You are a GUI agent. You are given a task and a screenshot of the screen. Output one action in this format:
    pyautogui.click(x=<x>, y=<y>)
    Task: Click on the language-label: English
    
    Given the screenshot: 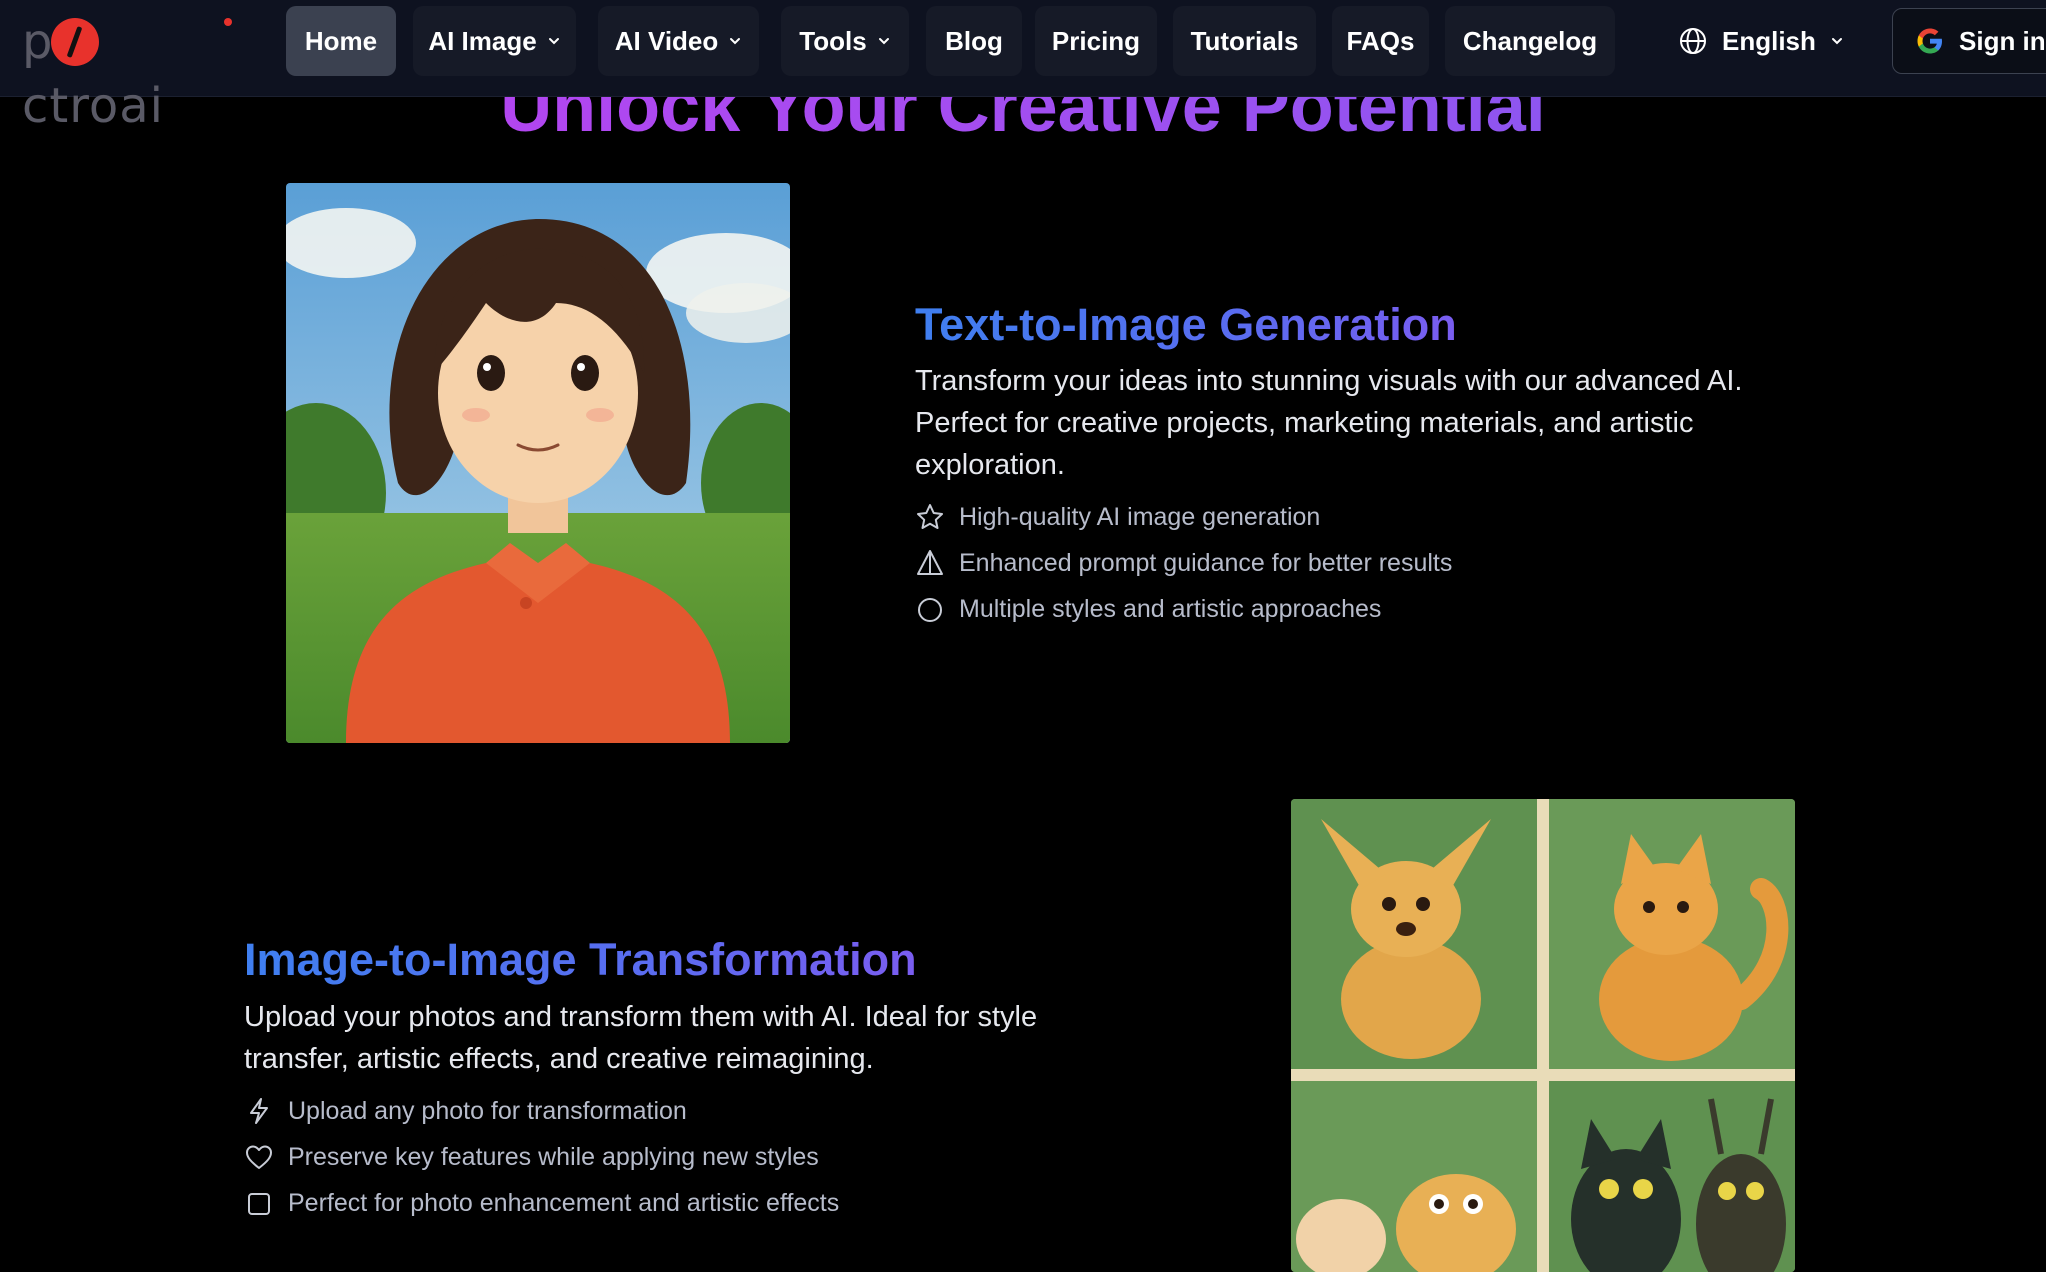 What is the action you would take?
    pyautogui.click(x=1769, y=40)
    